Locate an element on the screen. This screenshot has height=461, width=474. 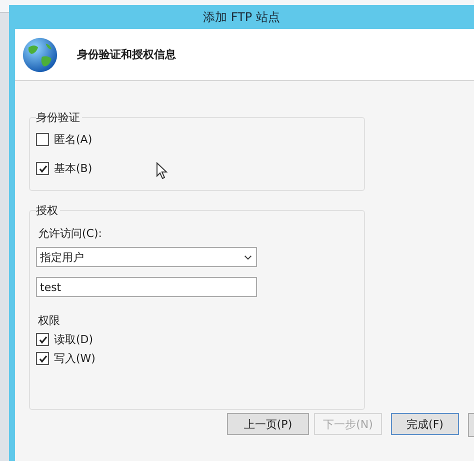
user-input-field: test is located at coordinates (146, 287).